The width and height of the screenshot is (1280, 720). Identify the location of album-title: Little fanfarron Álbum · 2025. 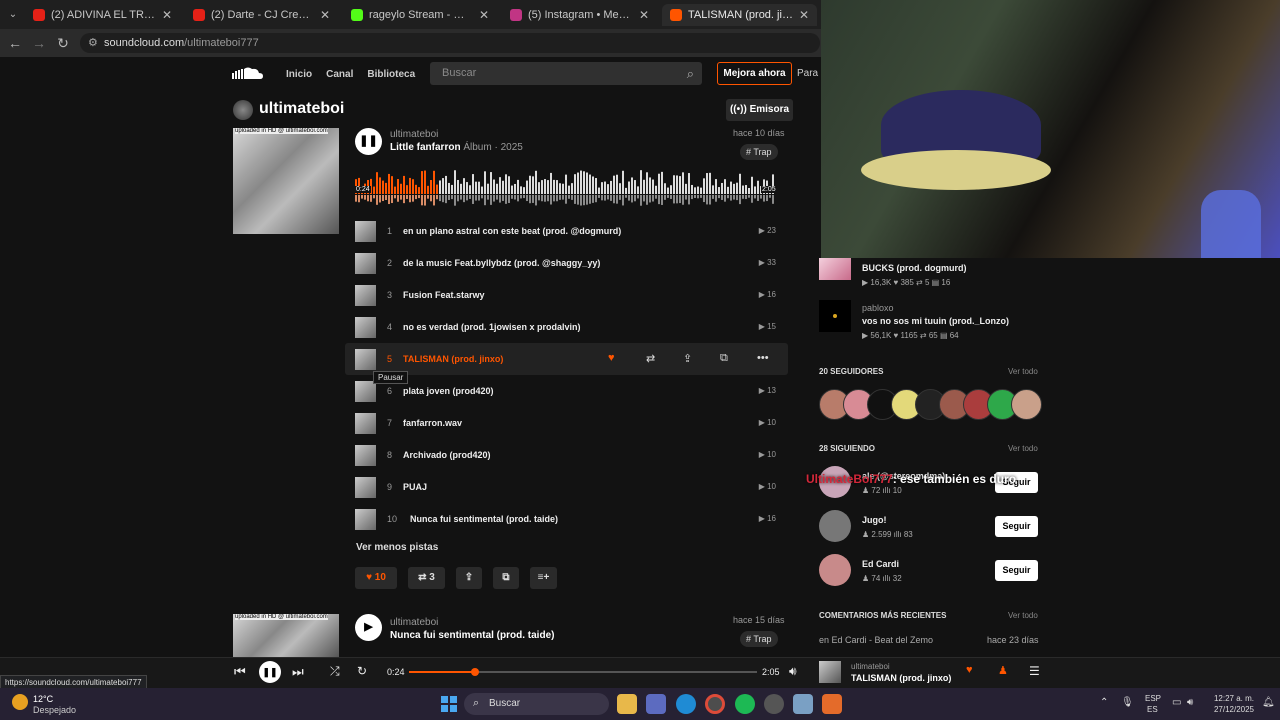
(456, 147).